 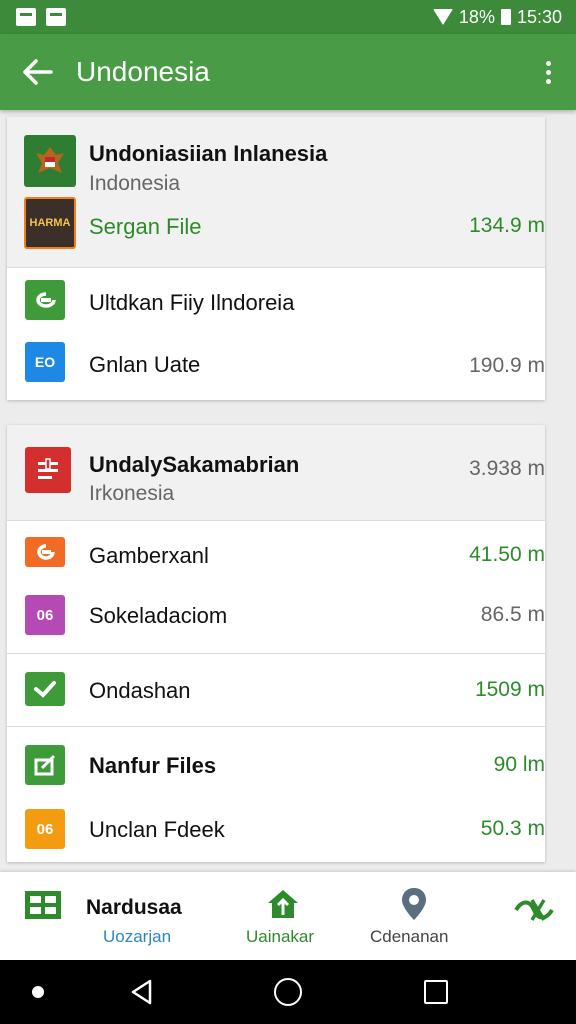 What do you see at coordinates (519, 764) in the screenshot?
I see `list-item-size: 90 lm` at bounding box center [519, 764].